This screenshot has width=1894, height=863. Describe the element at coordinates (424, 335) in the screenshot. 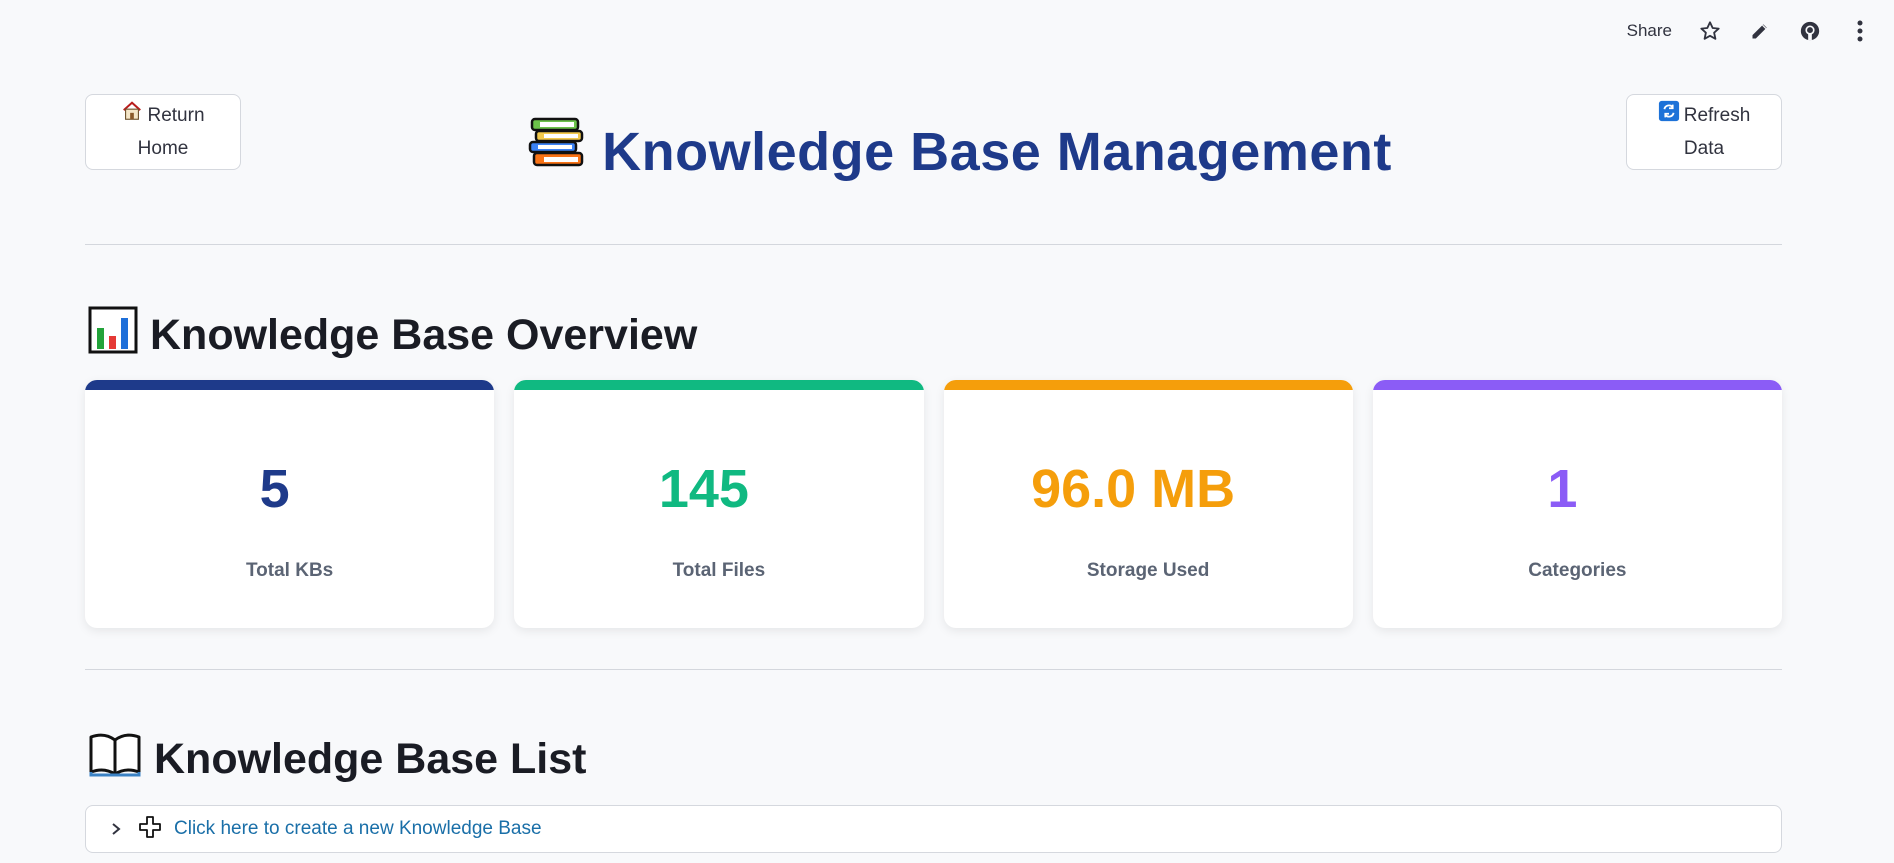

I see `overview-heading-text: Knowledge Base Overview` at that location.